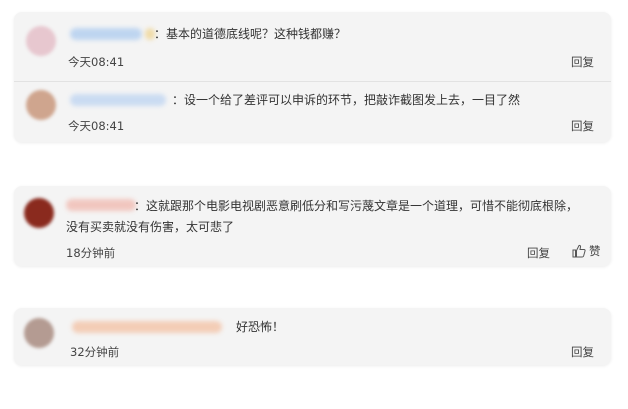 The height and width of the screenshot is (409, 628). I want to click on like-button: 赞, so click(586, 252).